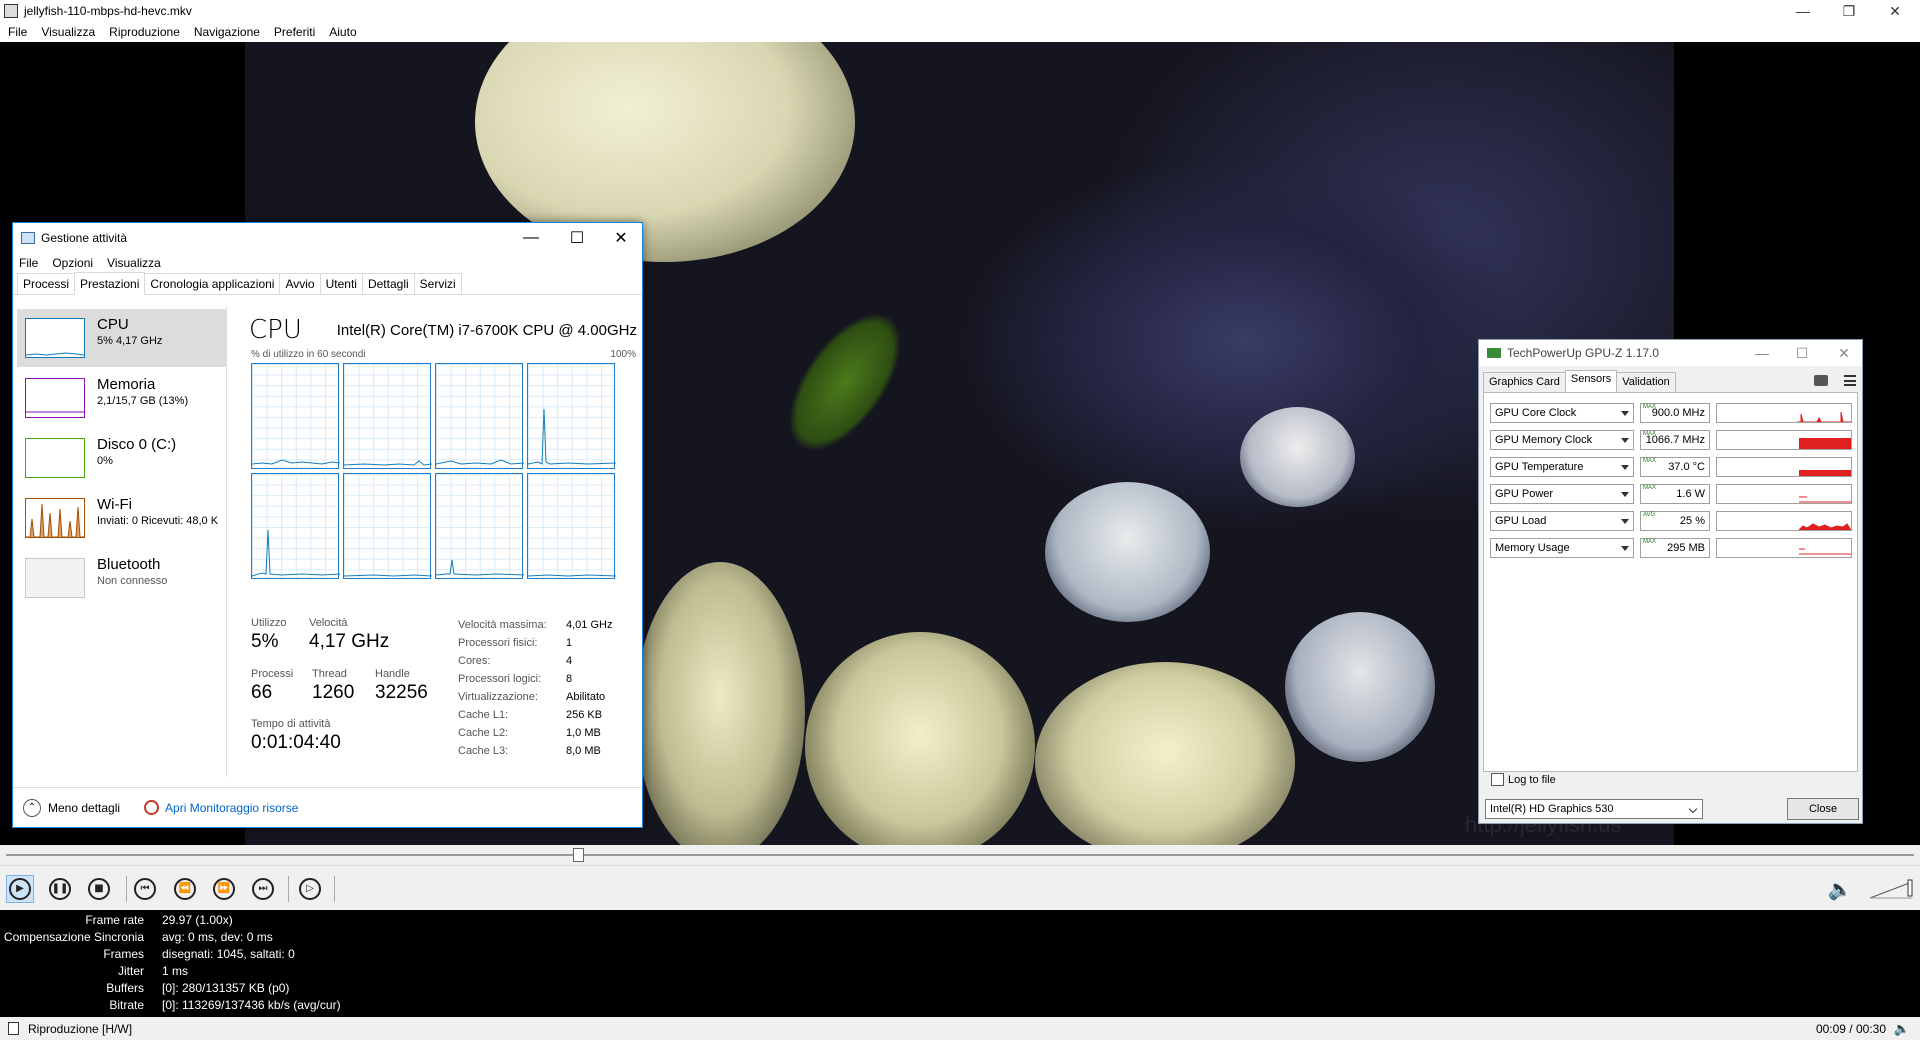  Describe the element at coordinates (185, 889) in the screenshot. I see `rewind-button: ⏪` at that location.